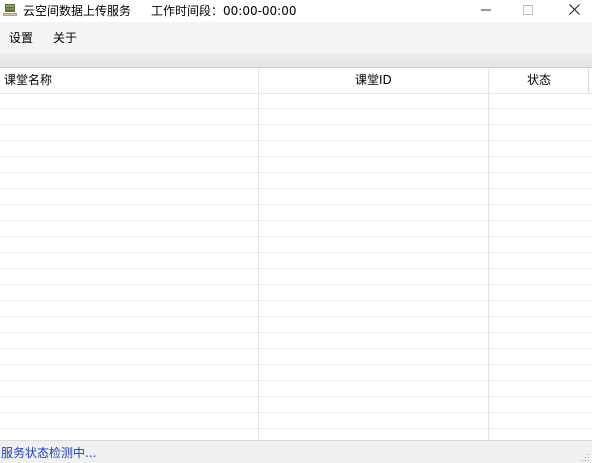 Image resolution: width=592 pixels, height=463 pixels. Describe the element at coordinates (373, 80) in the screenshot. I see `column-header-classroom-id: 课堂ID` at that location.